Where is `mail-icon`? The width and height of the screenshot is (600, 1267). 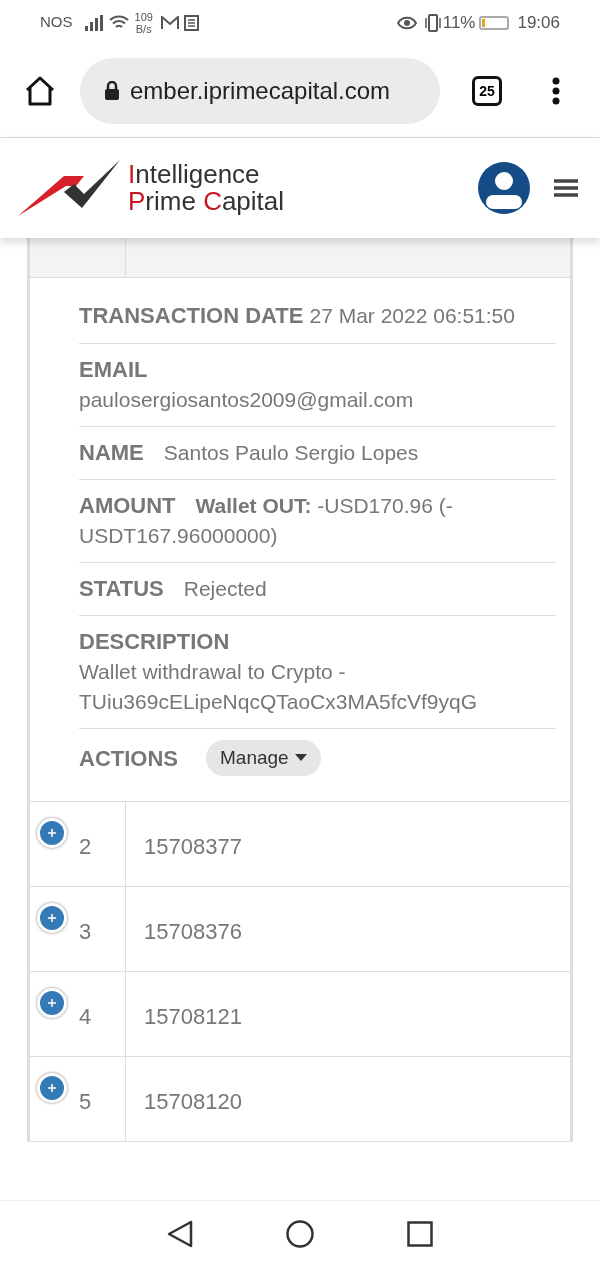 mail-icon is located at coordinates (169, 22).